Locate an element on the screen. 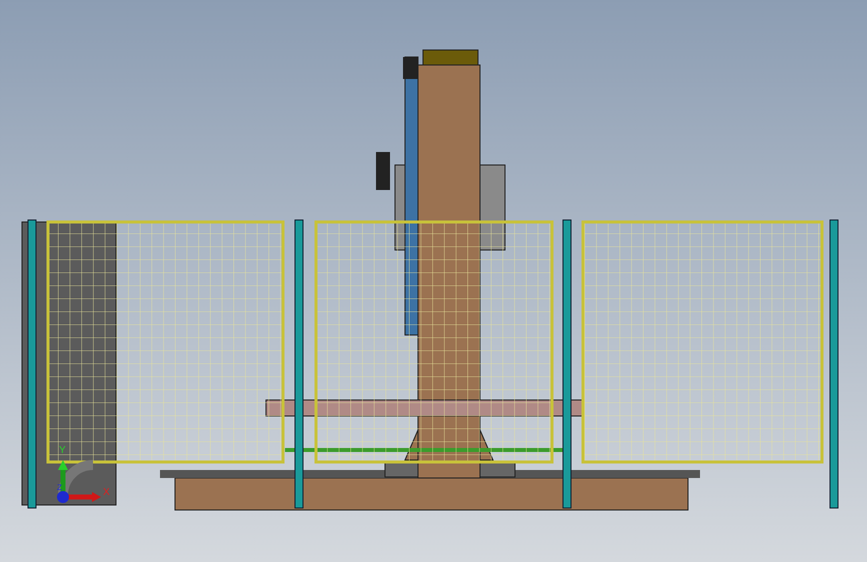 The width and height of the screenshot is (867, 562). axis-triad-drawing is located at coordinates (79, 481).